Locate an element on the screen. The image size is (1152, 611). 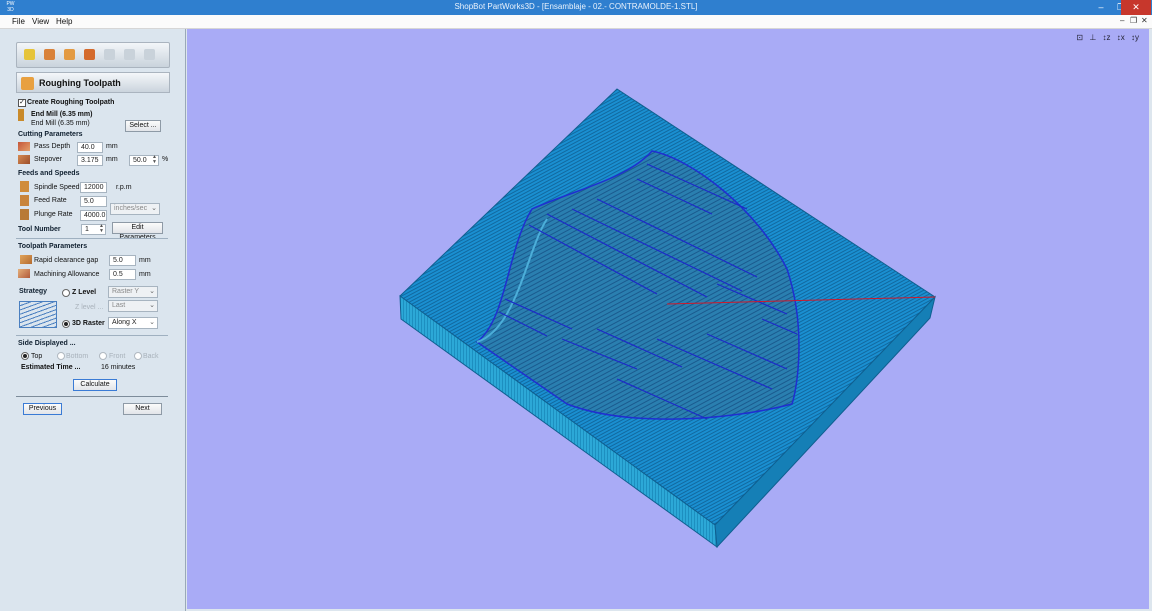
step-1-button is located at coordinates (29, 55).